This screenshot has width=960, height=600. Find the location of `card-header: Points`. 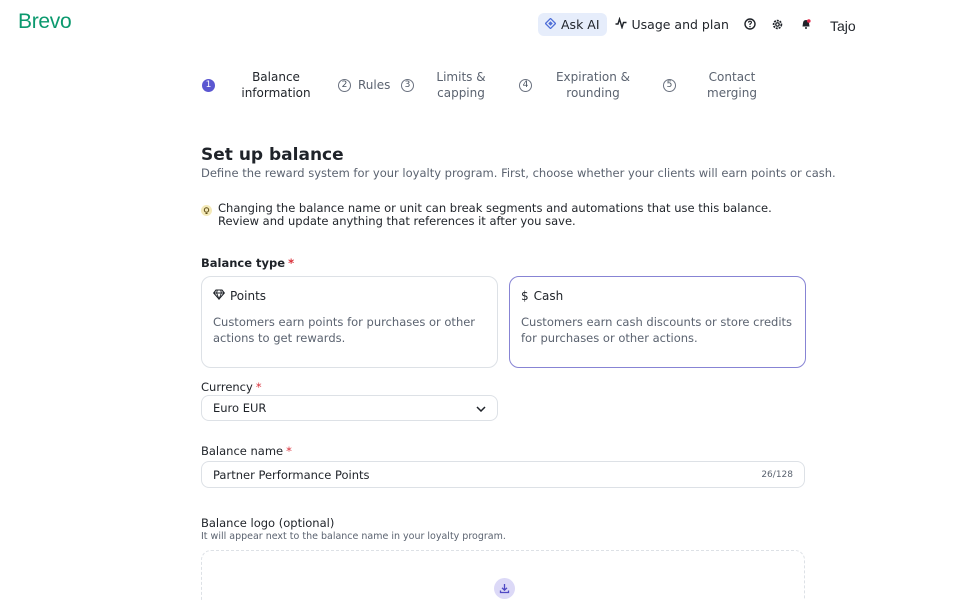

card-header: Points is located at coordinates (349, 296).